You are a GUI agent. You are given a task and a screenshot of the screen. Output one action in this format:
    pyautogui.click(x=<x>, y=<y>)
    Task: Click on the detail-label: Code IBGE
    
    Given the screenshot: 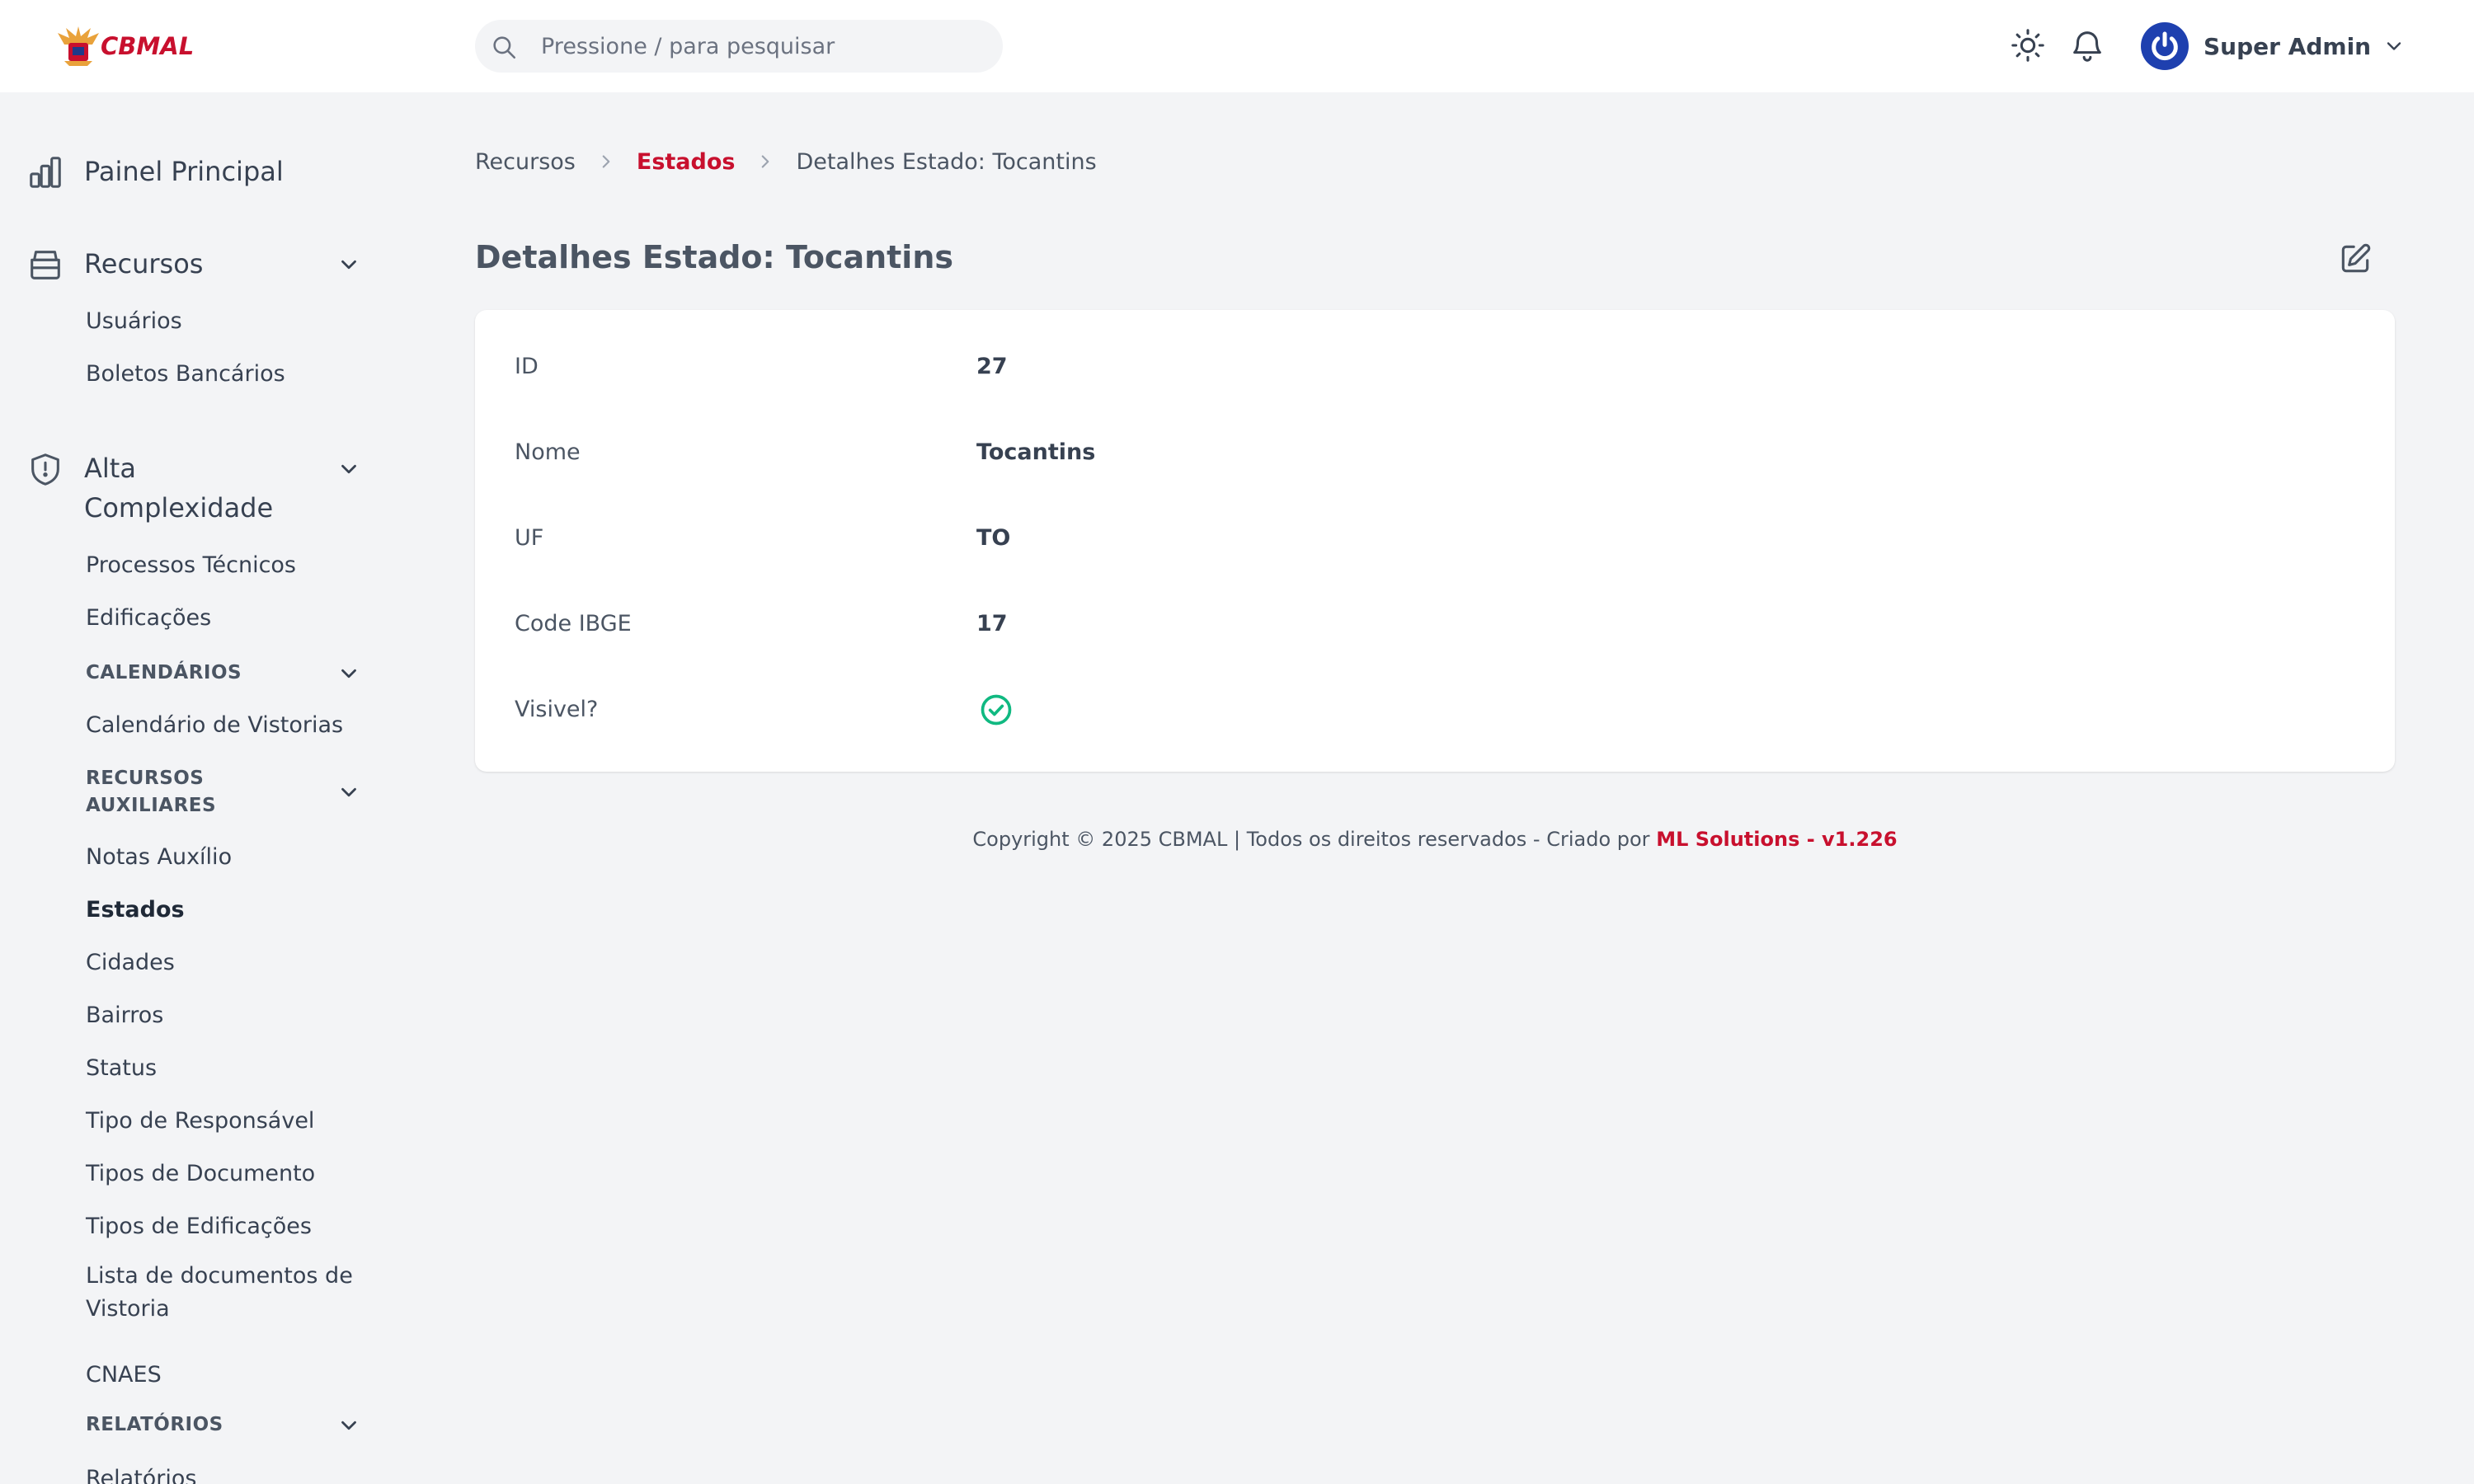 What is the action you would take?
    pyautogui.click(x=573, y=623)
    